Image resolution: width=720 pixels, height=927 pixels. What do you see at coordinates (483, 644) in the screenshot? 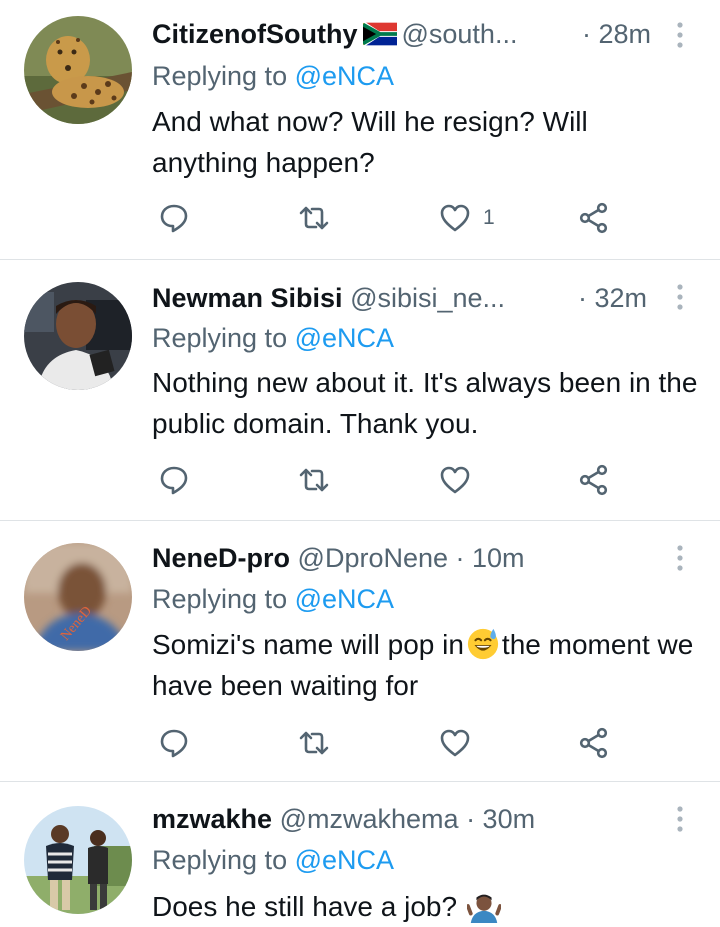
I see `sweat-smile-emoji-icon` at bounding box center [483, 644].